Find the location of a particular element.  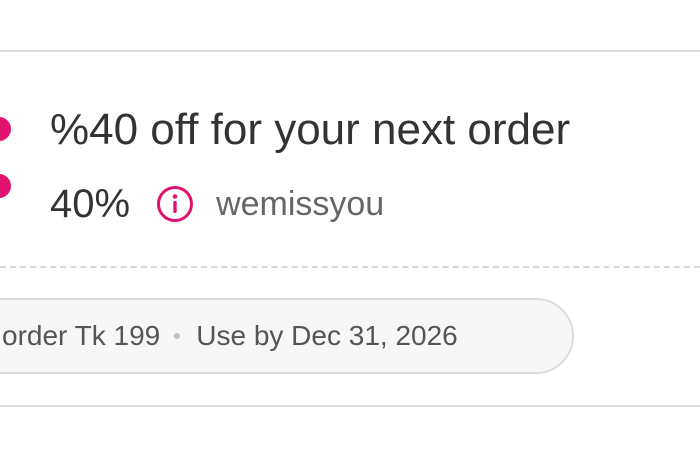

discount-value: 40% is located at coordinates (90, 204).